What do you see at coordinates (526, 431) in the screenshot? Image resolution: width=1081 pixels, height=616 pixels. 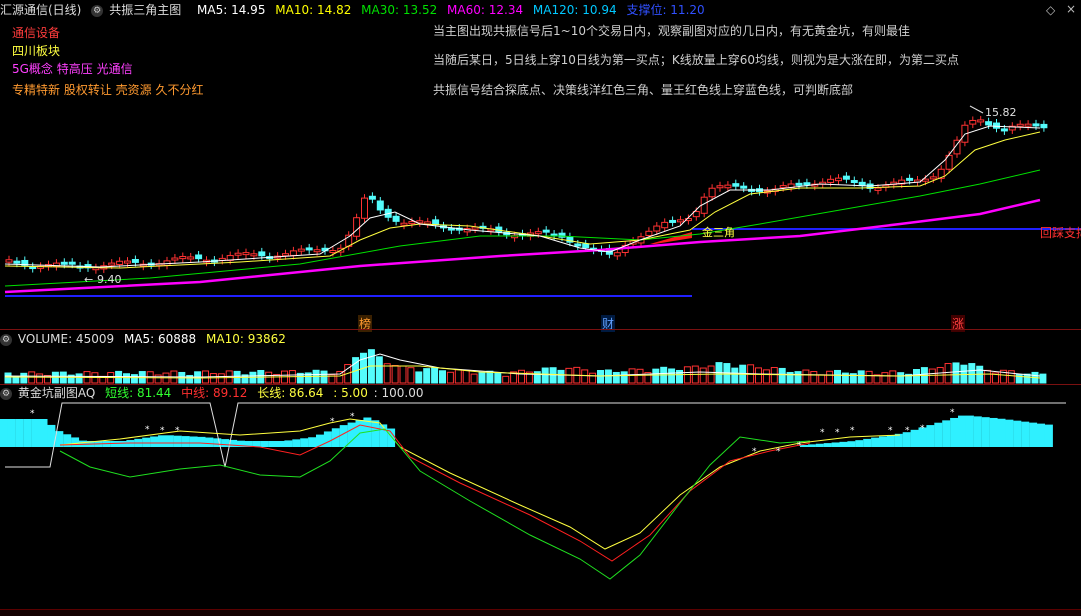 I see `golden-pit-bars` at bounding box center [526, 431].